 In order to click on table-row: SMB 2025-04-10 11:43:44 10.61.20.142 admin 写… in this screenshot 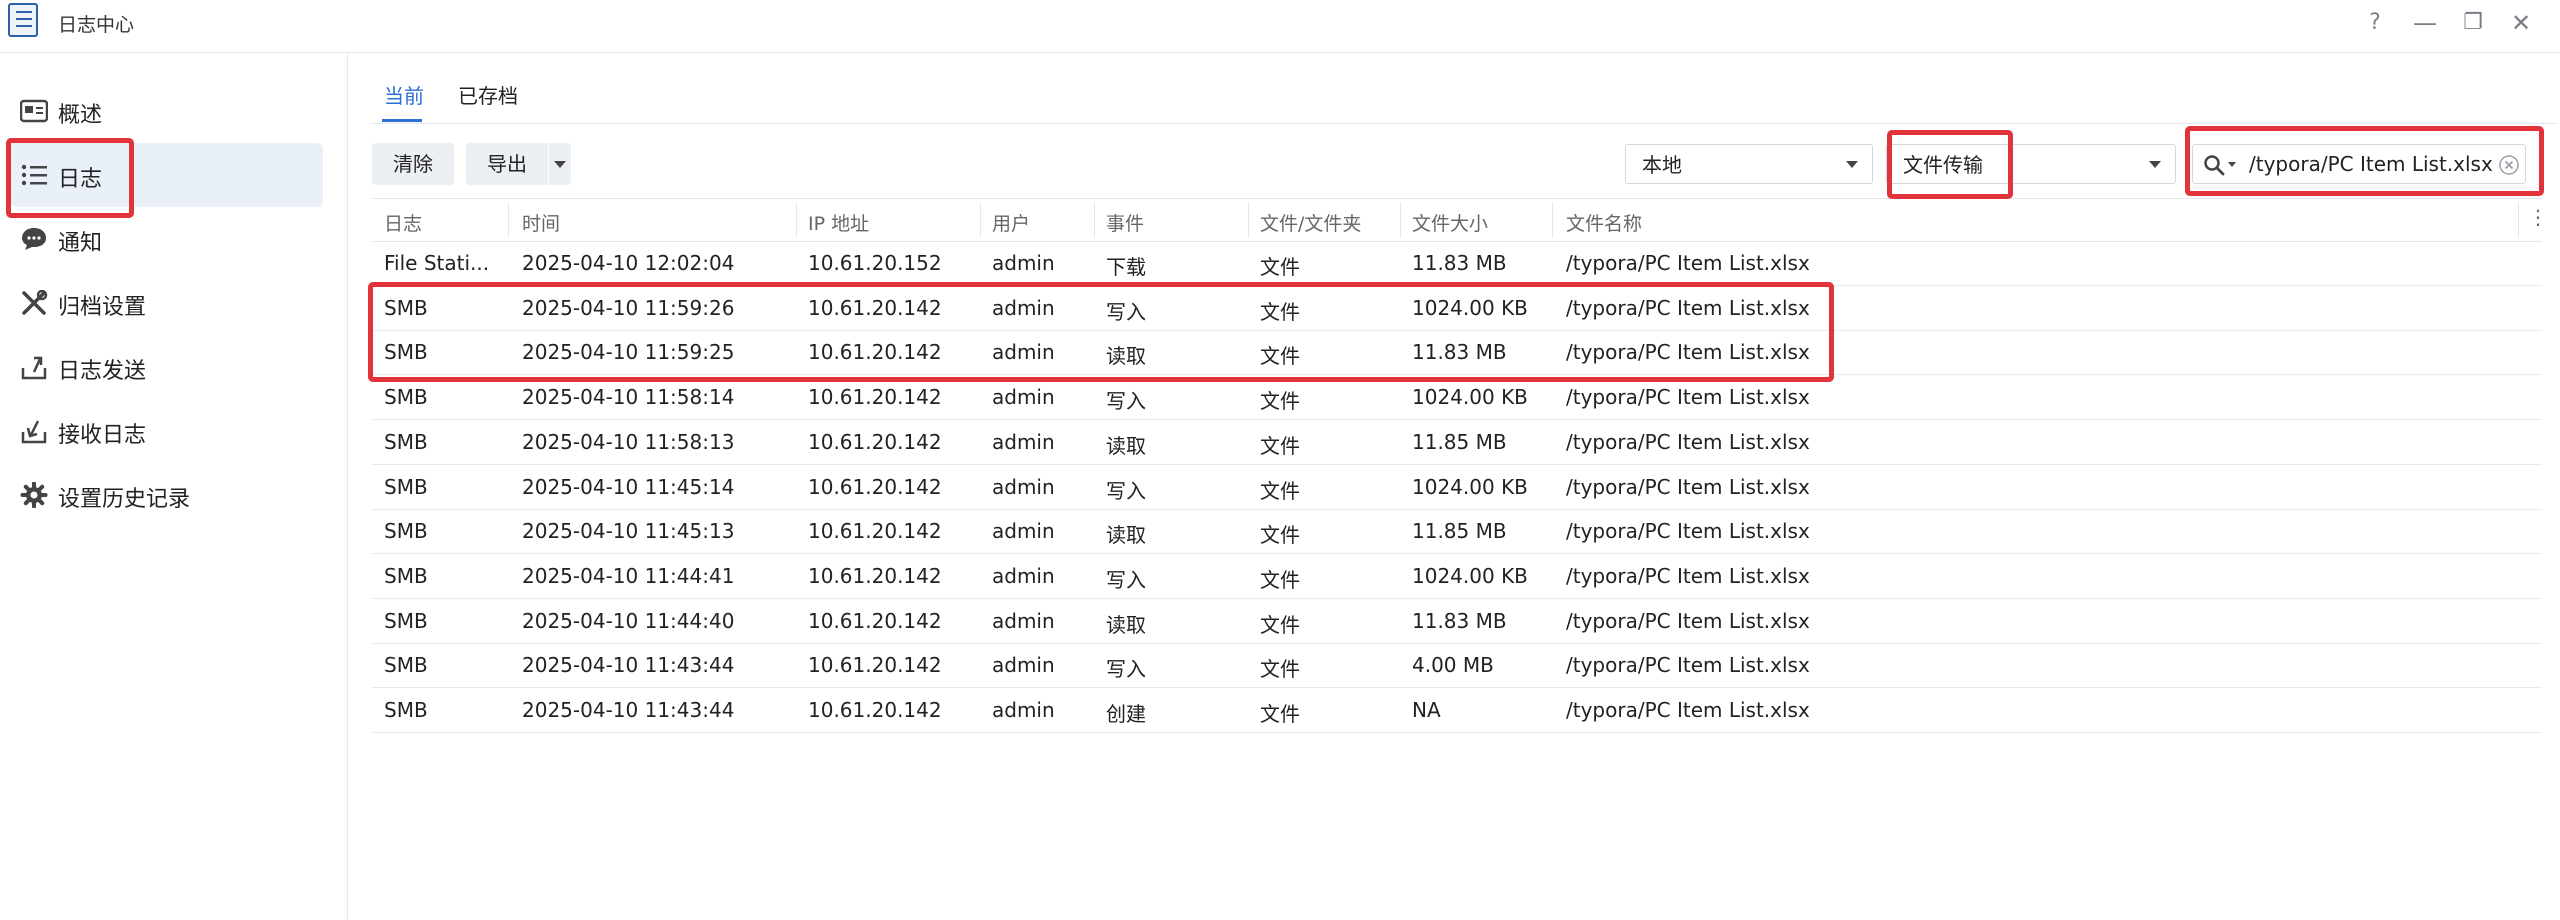, I will do `click(1457, 666)`.